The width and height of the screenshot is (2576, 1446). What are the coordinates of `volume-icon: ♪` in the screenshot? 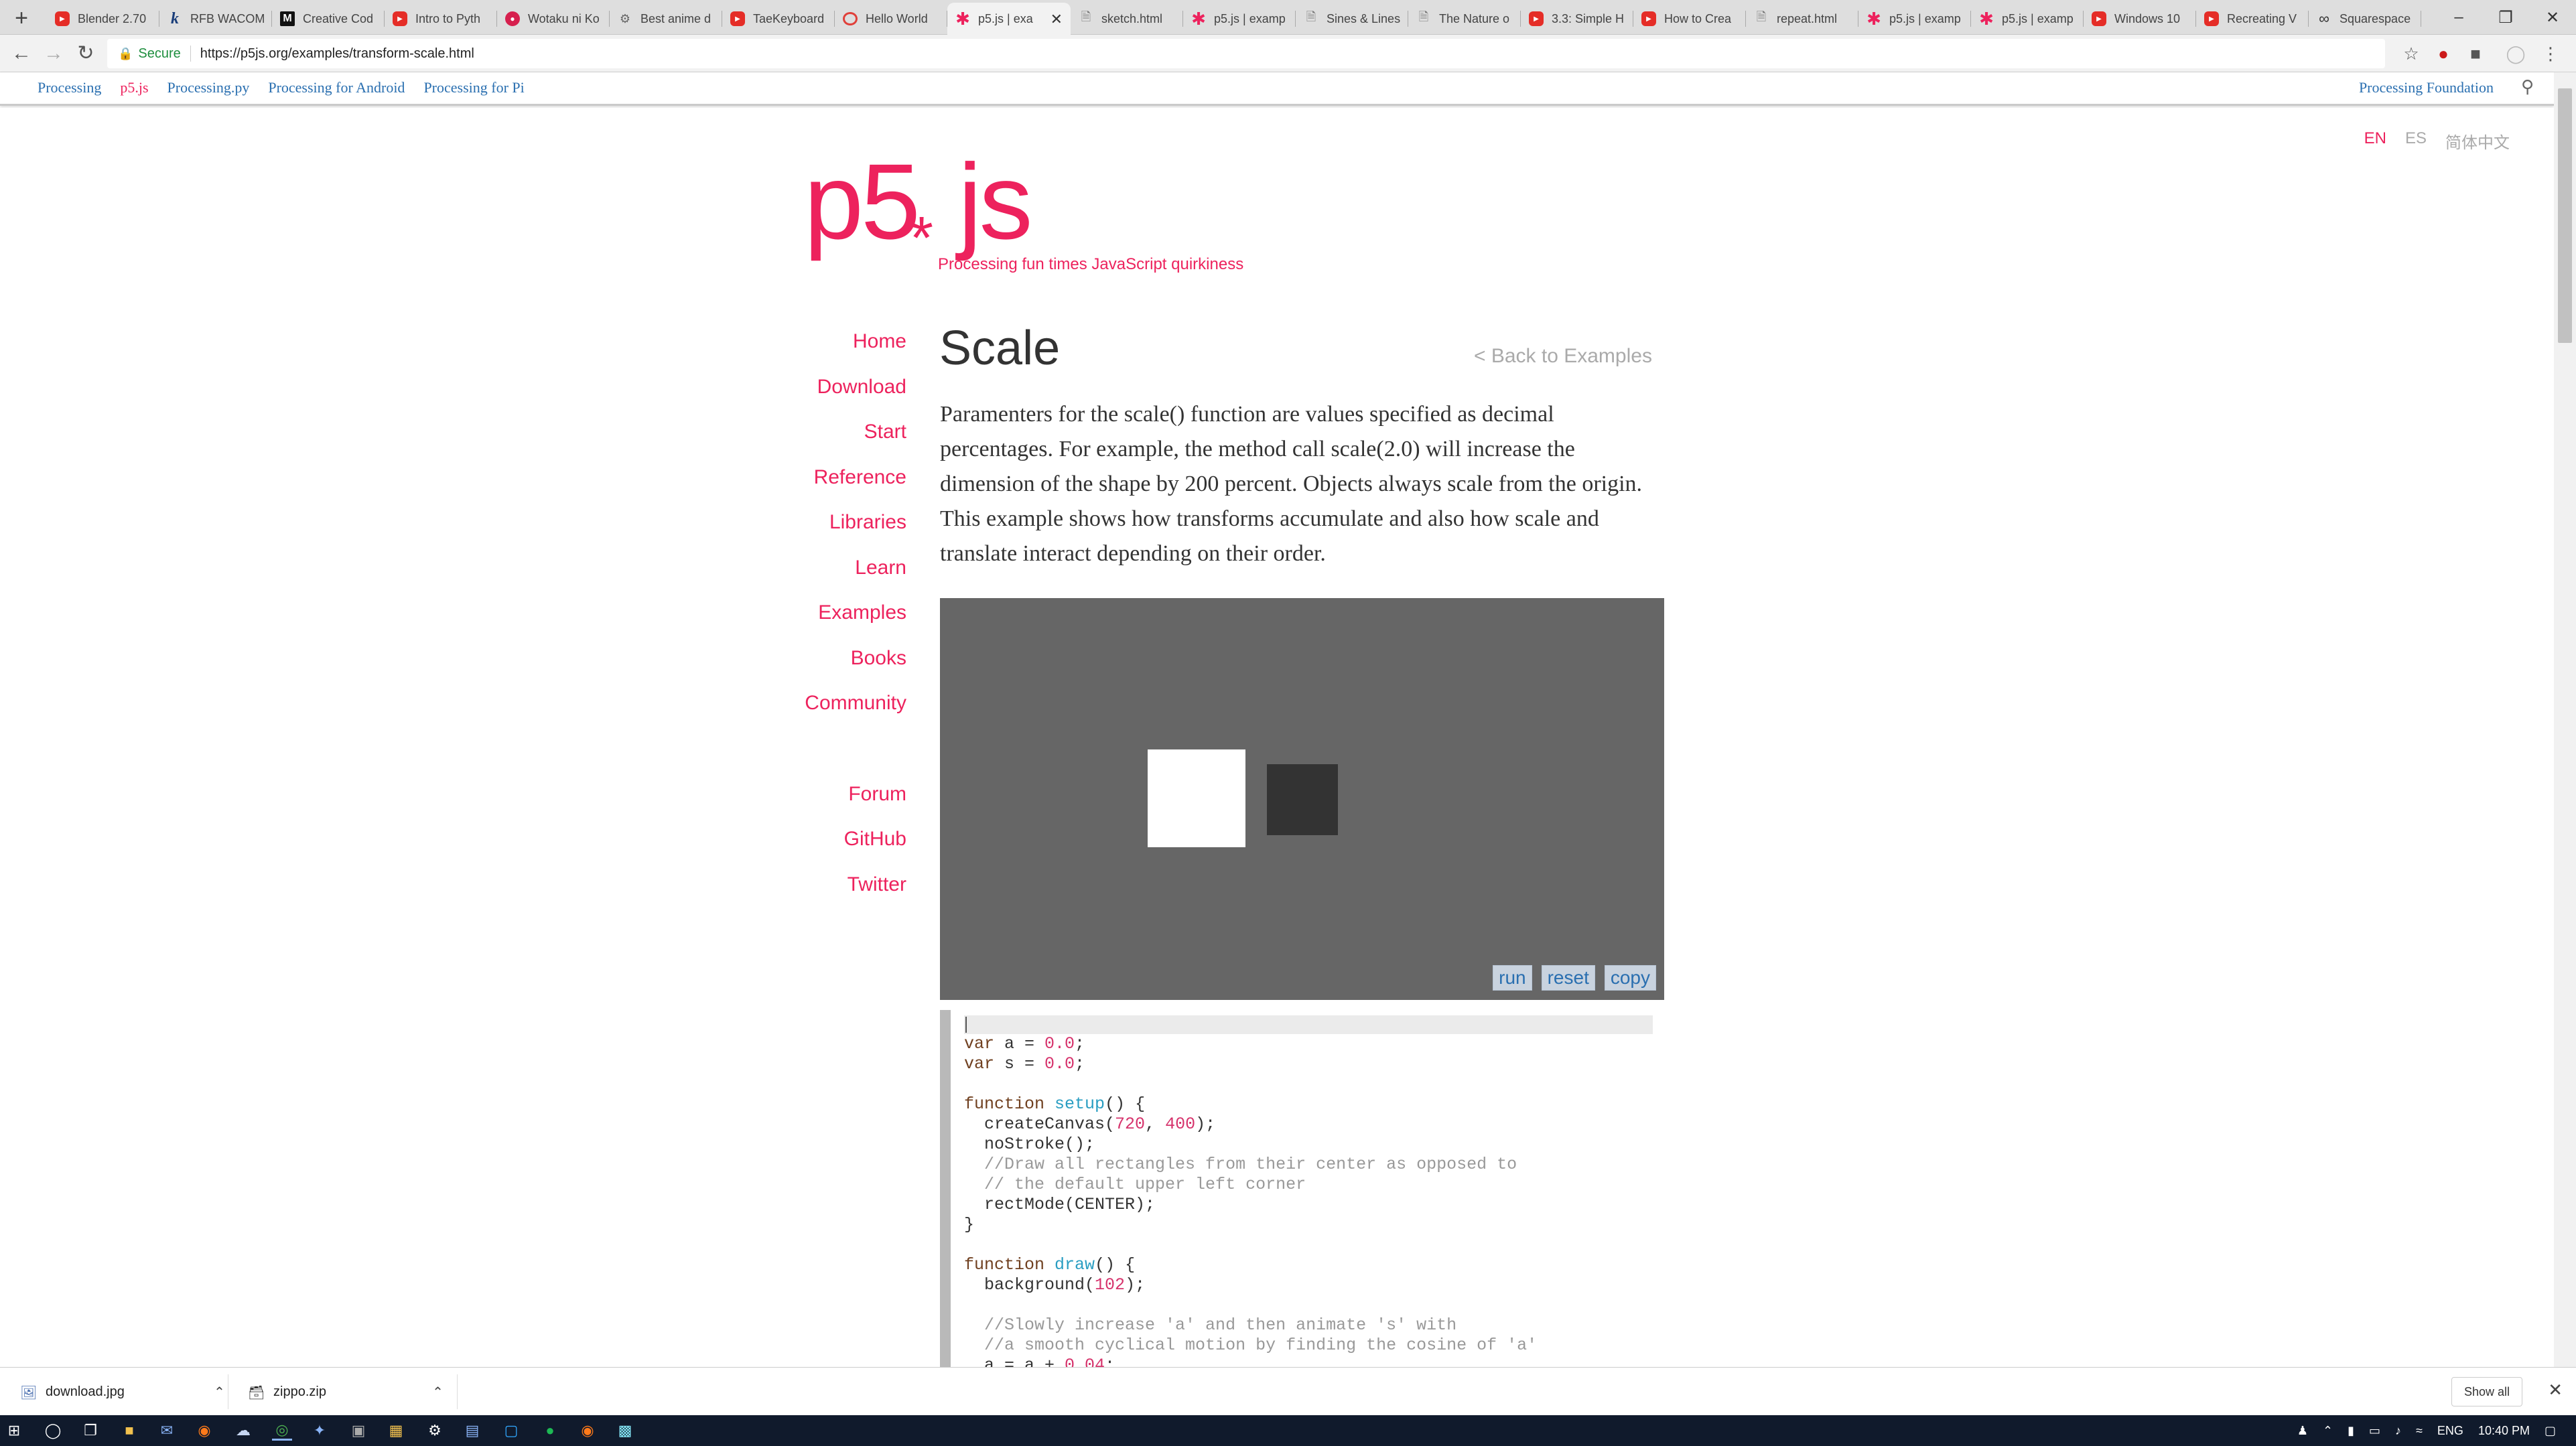 It's located at (2398, 1431).